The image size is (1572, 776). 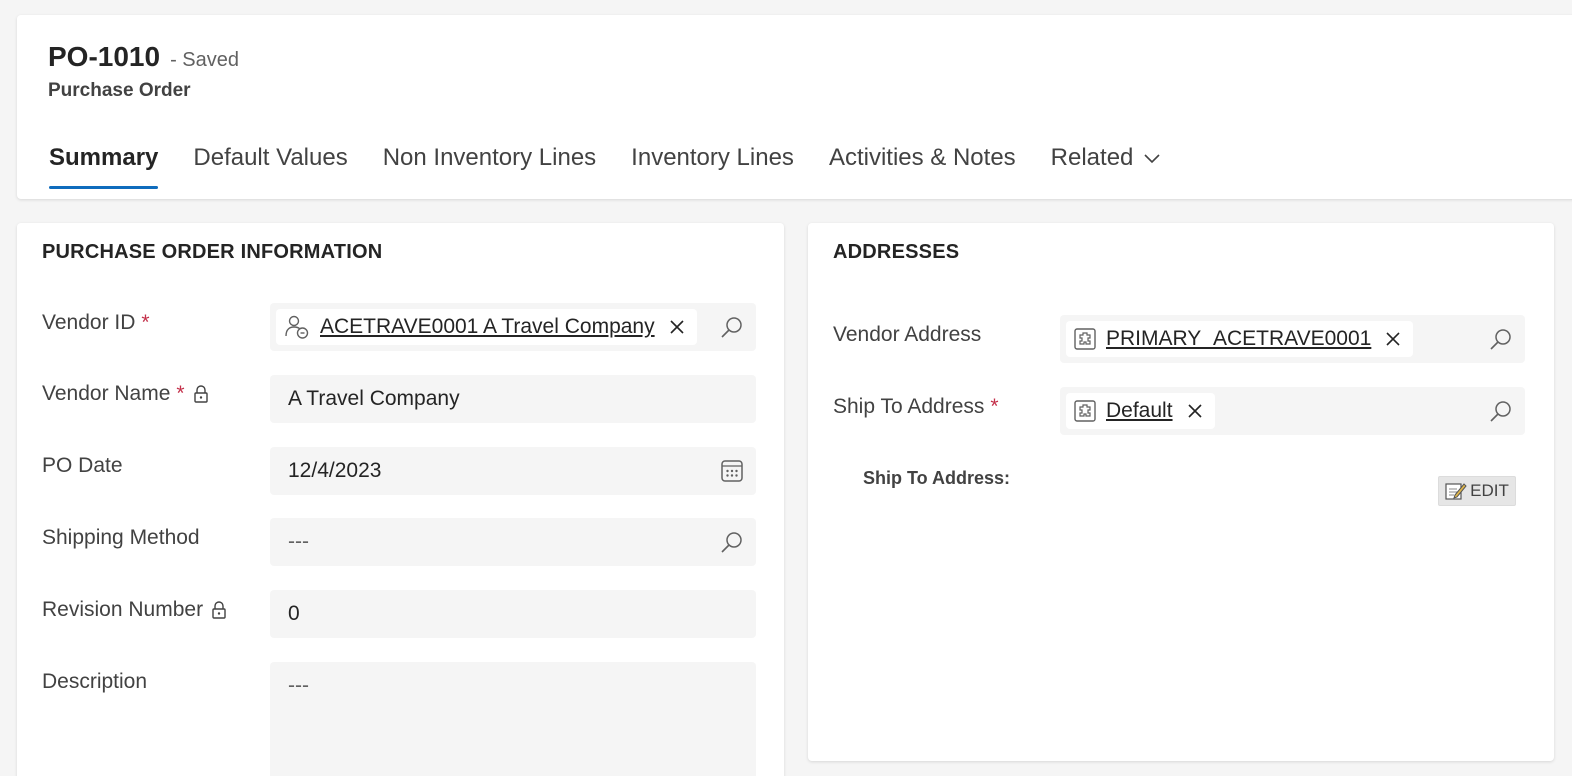 I want to click on description-label-text: Description, so click(x=95, y=681).